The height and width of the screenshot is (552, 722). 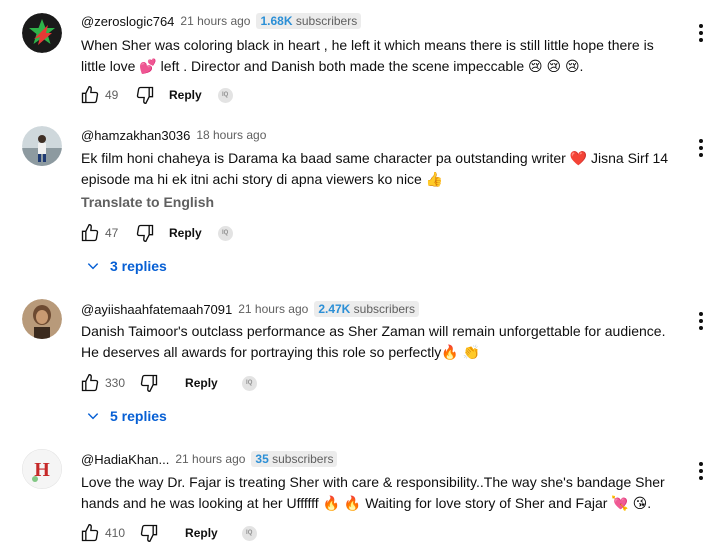 I want to click on comment-header: @hamzakhan3036 18 hours ago, so click(x=173, y=135).